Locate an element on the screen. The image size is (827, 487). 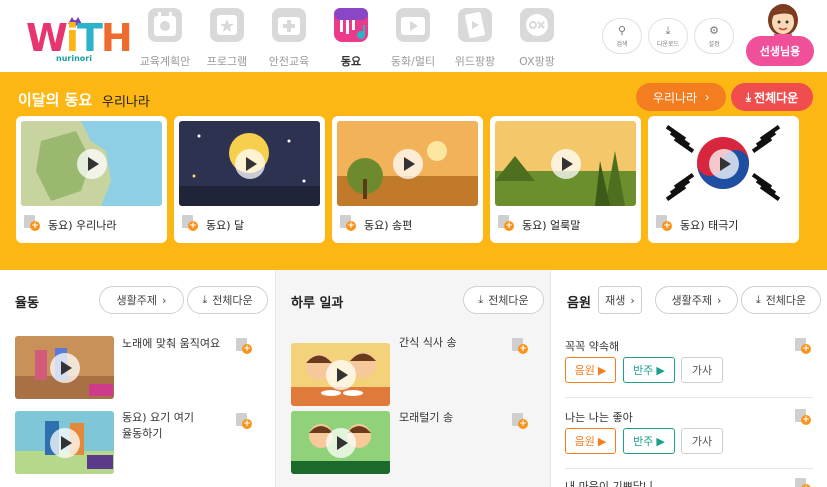
card-title: 동요) 얼룩말 is located at coordinates (551, 225).